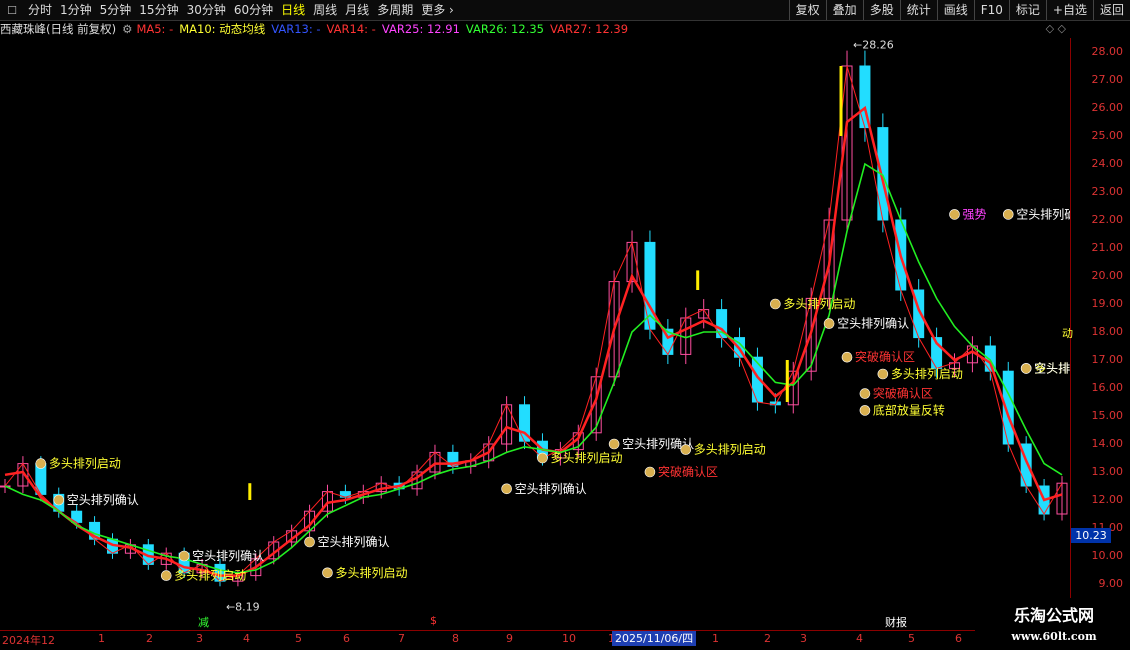  What do you see at coordinates (1107, 499) in the screenshot?
I see `price-tick: 12.00` at bounding box center [1107, 499].